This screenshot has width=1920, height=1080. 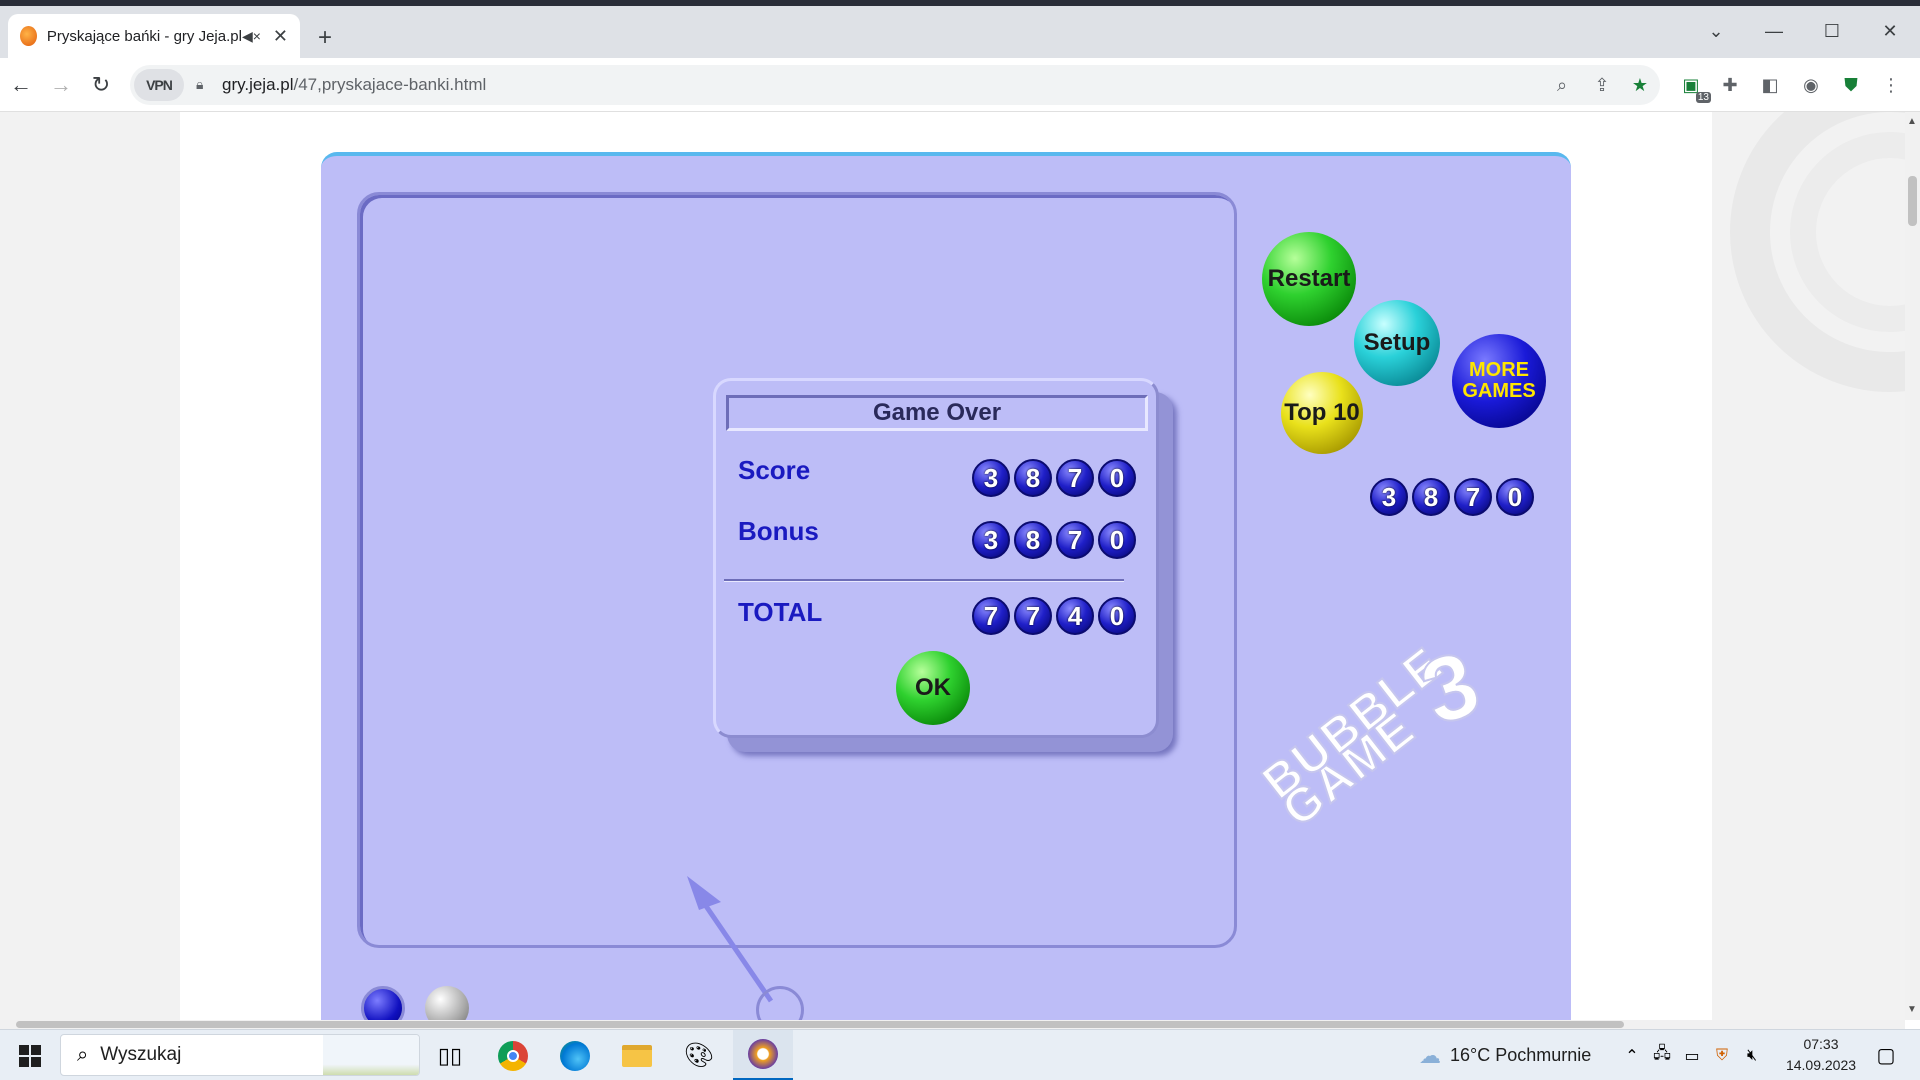 I want to click on ok-button: OK, so click(x=933, y=688).